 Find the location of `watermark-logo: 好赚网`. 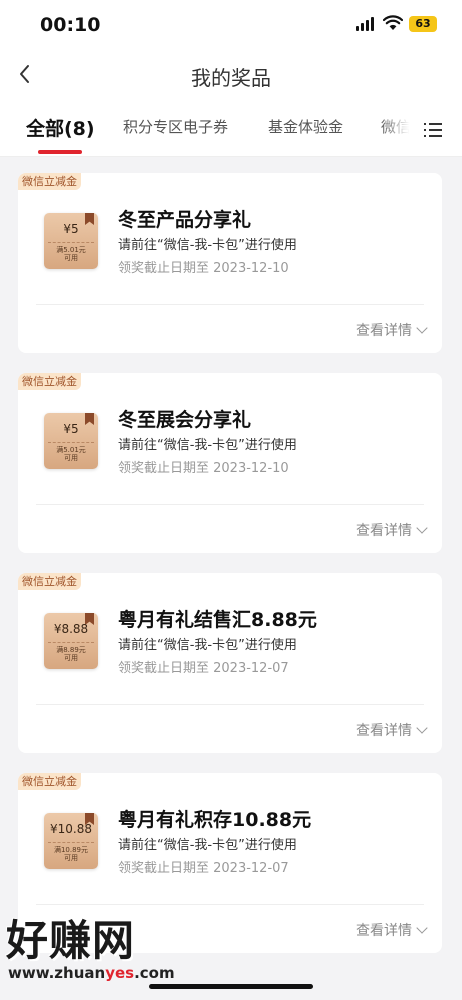

watermark-logo: 好赚网 is located at coordinates (71, 940).